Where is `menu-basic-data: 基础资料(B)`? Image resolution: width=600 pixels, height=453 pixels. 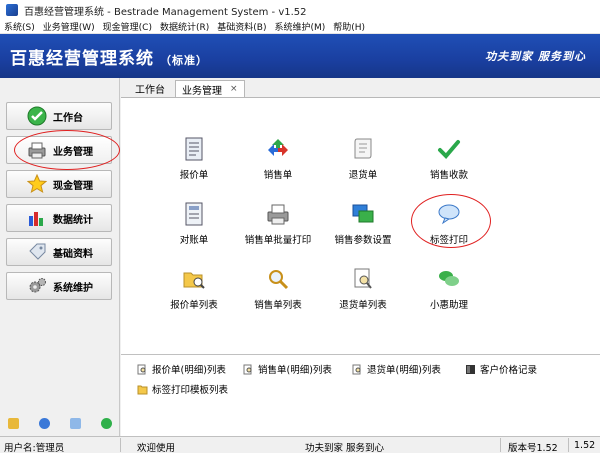
menu-basic-data: 基础资料(B) is located at coordinates (241, 26).